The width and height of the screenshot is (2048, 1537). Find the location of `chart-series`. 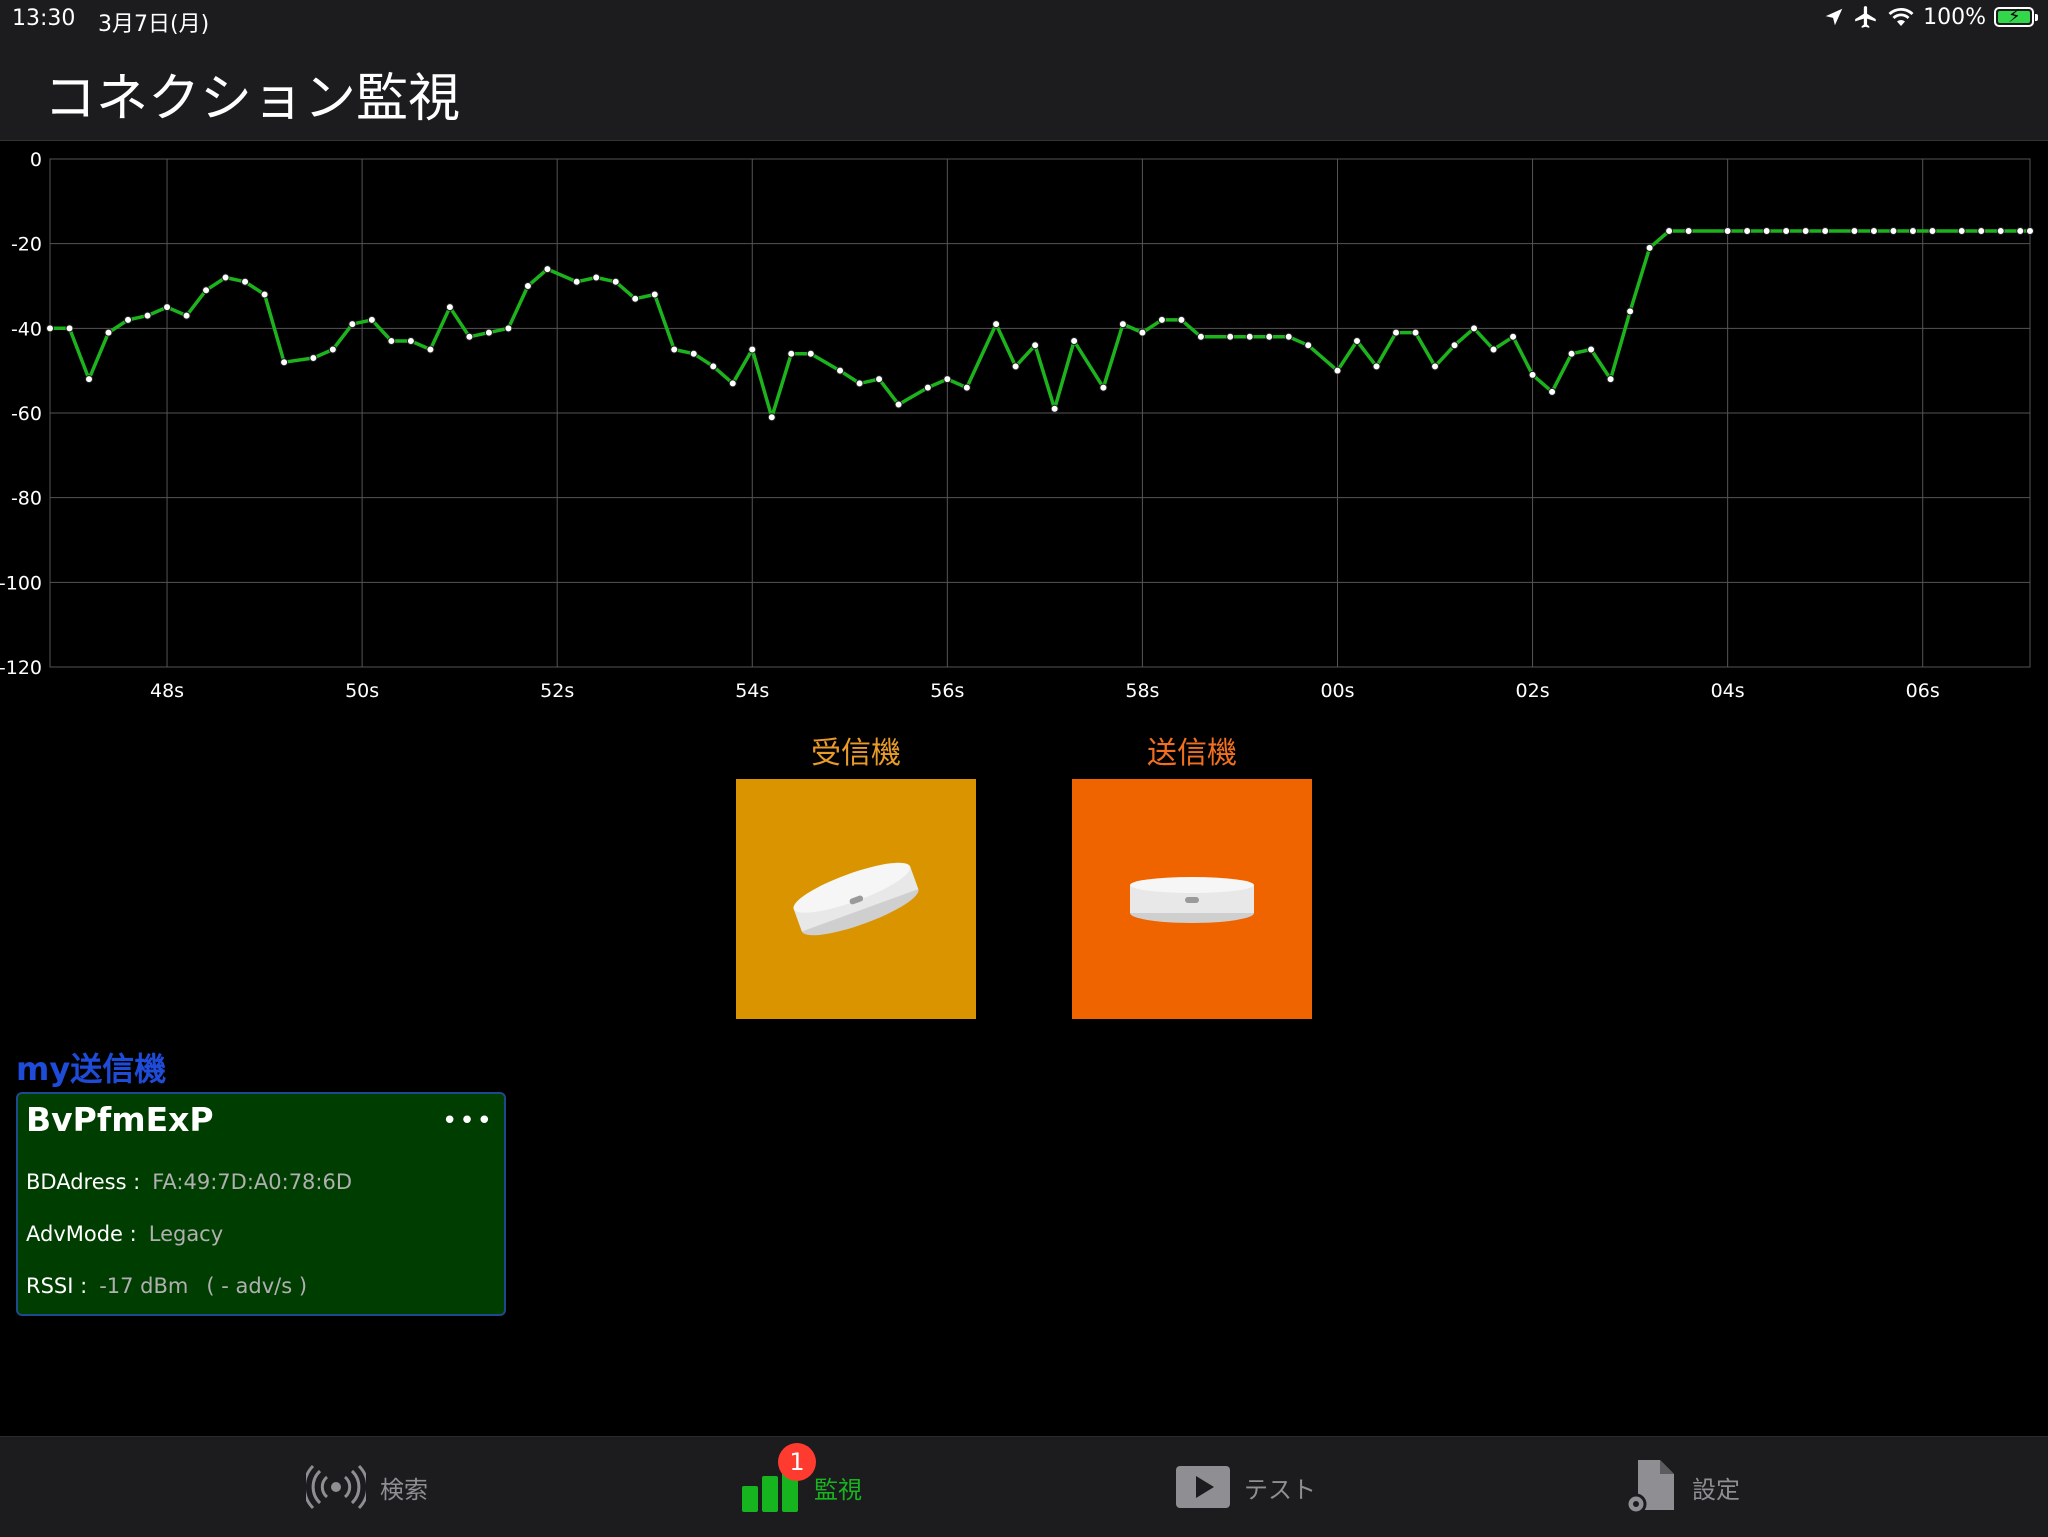

chart-series is located at coordinates (1040, 324).